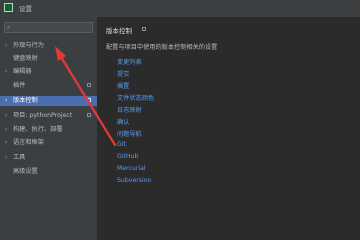  Describe the element at coordinates (60, 53) in the screenshot. I see `annotation-arrow-head` at that location.